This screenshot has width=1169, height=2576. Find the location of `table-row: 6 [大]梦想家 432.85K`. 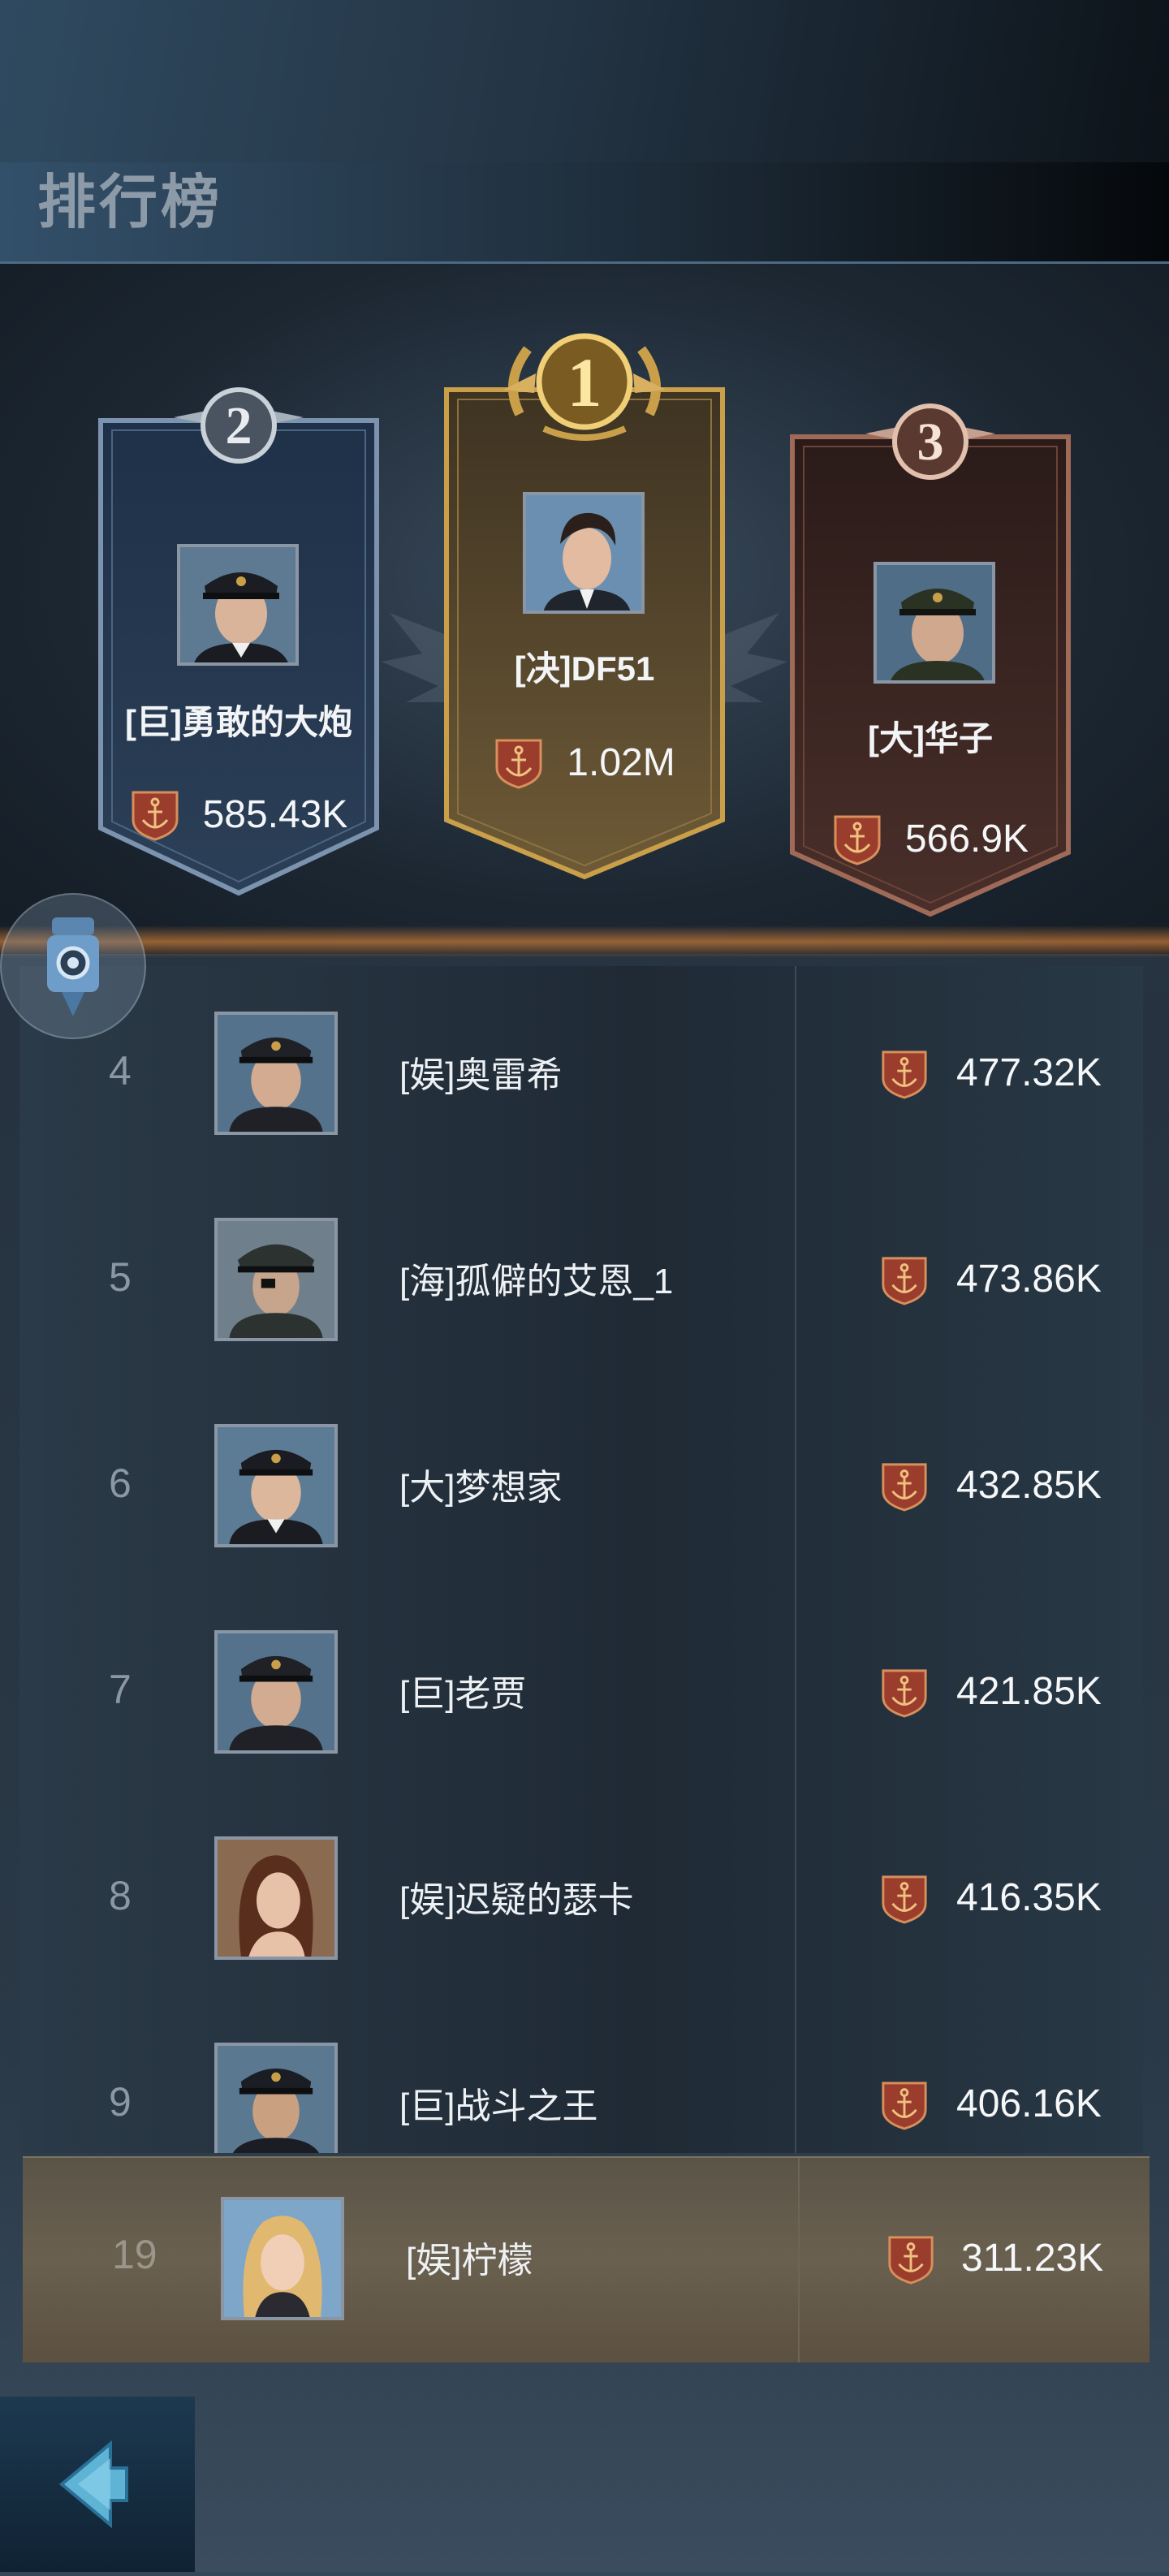

table-row: 6 [大]梦想家 432.85K is located at coordinates (581, 1482).